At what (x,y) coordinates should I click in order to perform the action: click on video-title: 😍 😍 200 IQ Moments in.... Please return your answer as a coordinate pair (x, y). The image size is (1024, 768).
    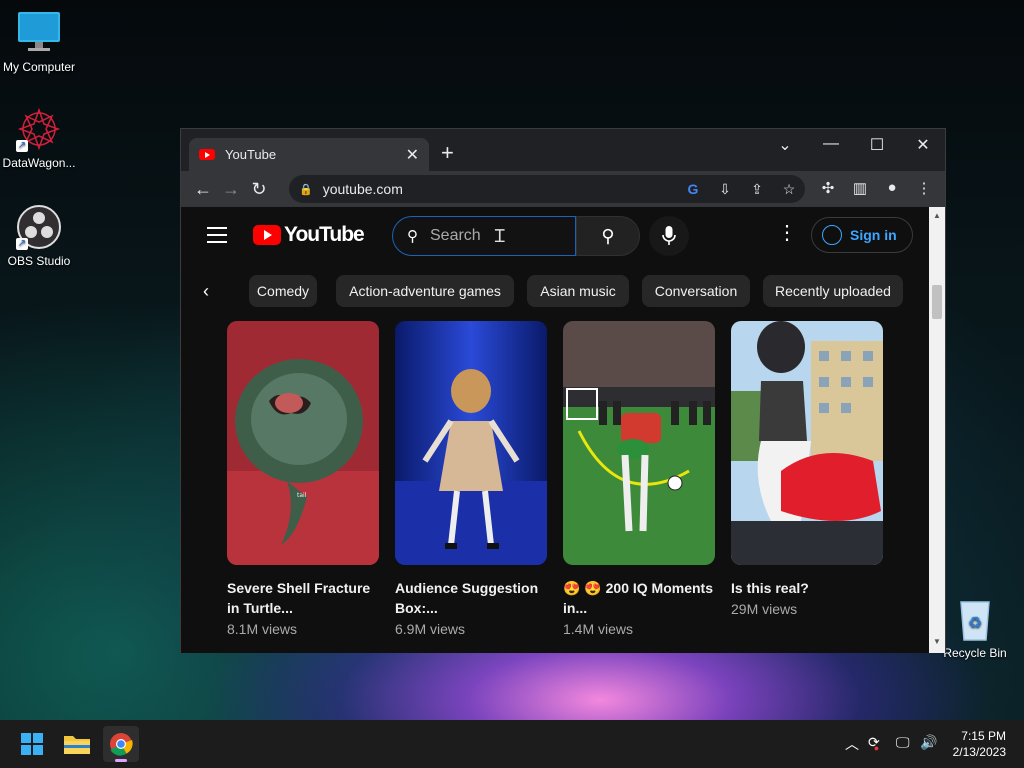
    Looking at the image, I should click on (638, 598).